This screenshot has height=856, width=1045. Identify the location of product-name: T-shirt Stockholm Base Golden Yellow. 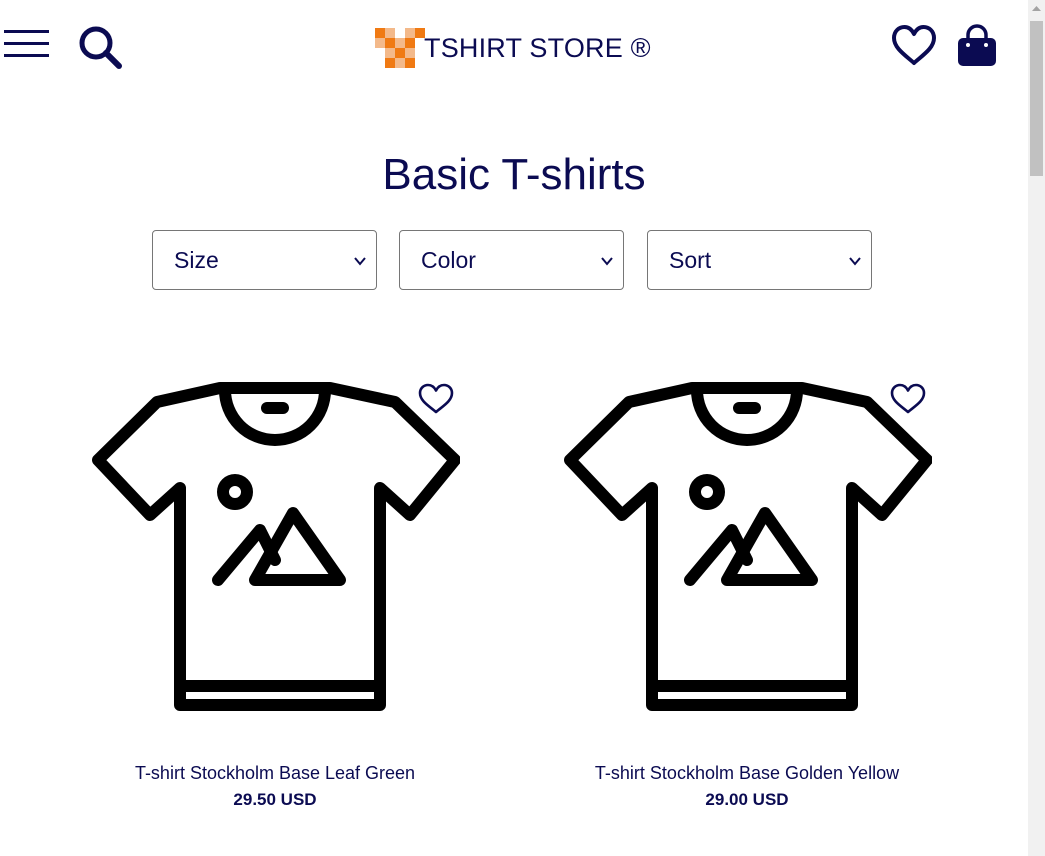
(747, 773).